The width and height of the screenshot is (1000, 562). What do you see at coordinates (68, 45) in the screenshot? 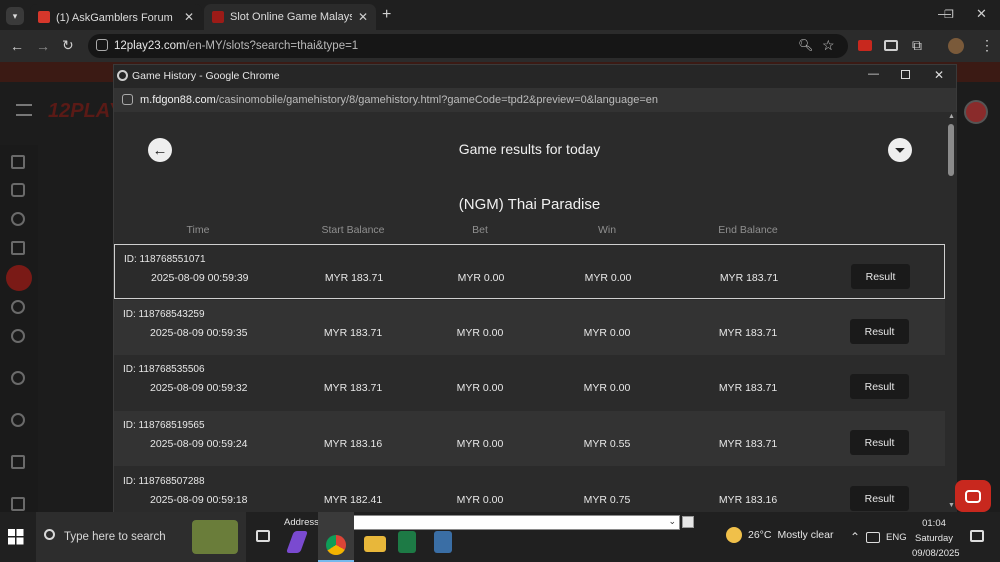
I see `reload-icon: ↻` at bounding box center [68, 45].